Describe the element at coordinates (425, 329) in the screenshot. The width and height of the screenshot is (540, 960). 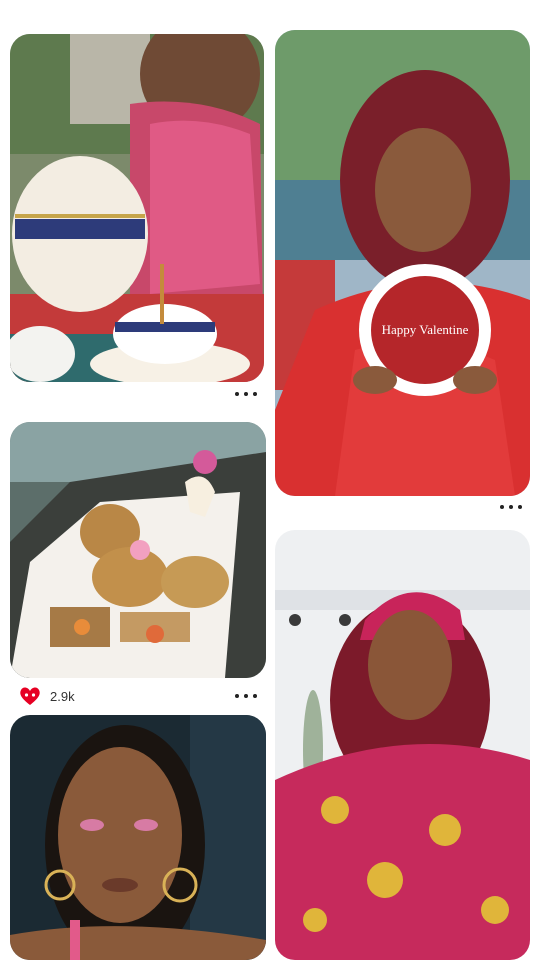
I see `cake-inscription: Happy Valentine` at that location.